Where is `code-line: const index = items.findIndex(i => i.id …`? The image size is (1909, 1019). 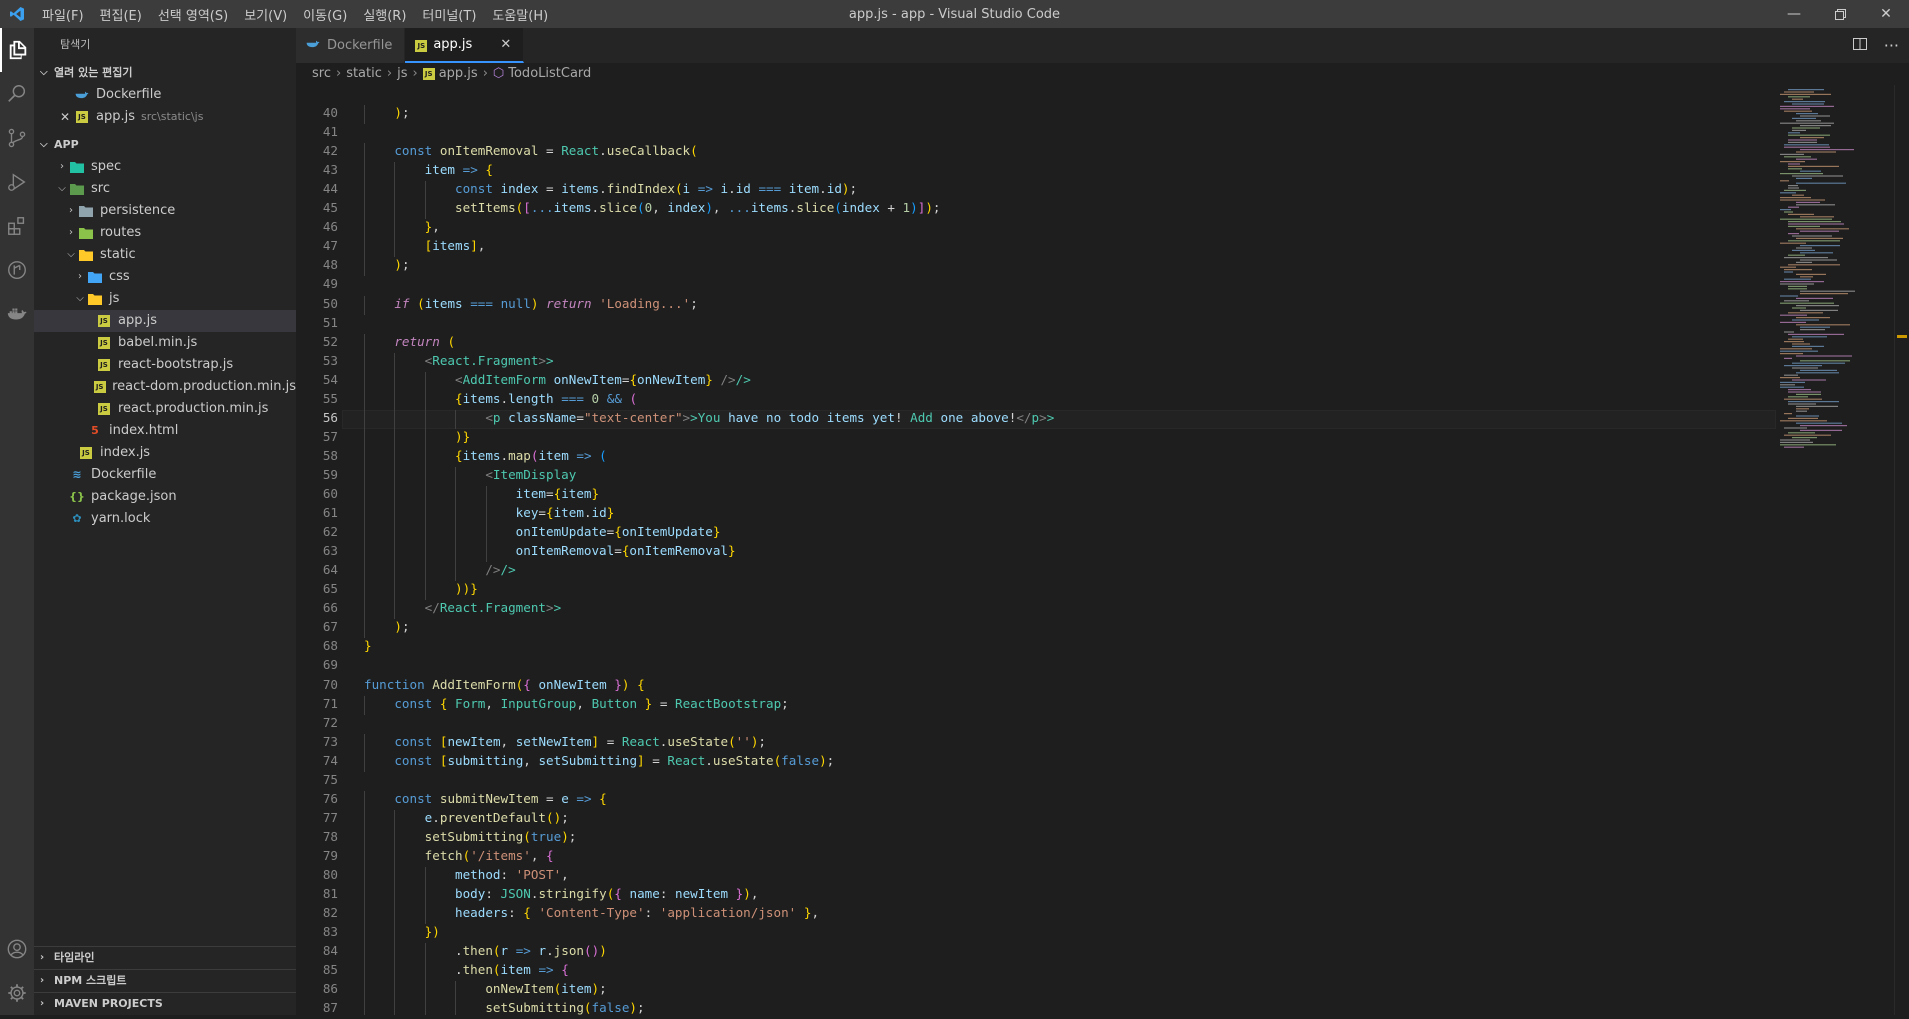 code-line: const index = items.findIndex(i => i.id … is located at coordinates (656, 189).